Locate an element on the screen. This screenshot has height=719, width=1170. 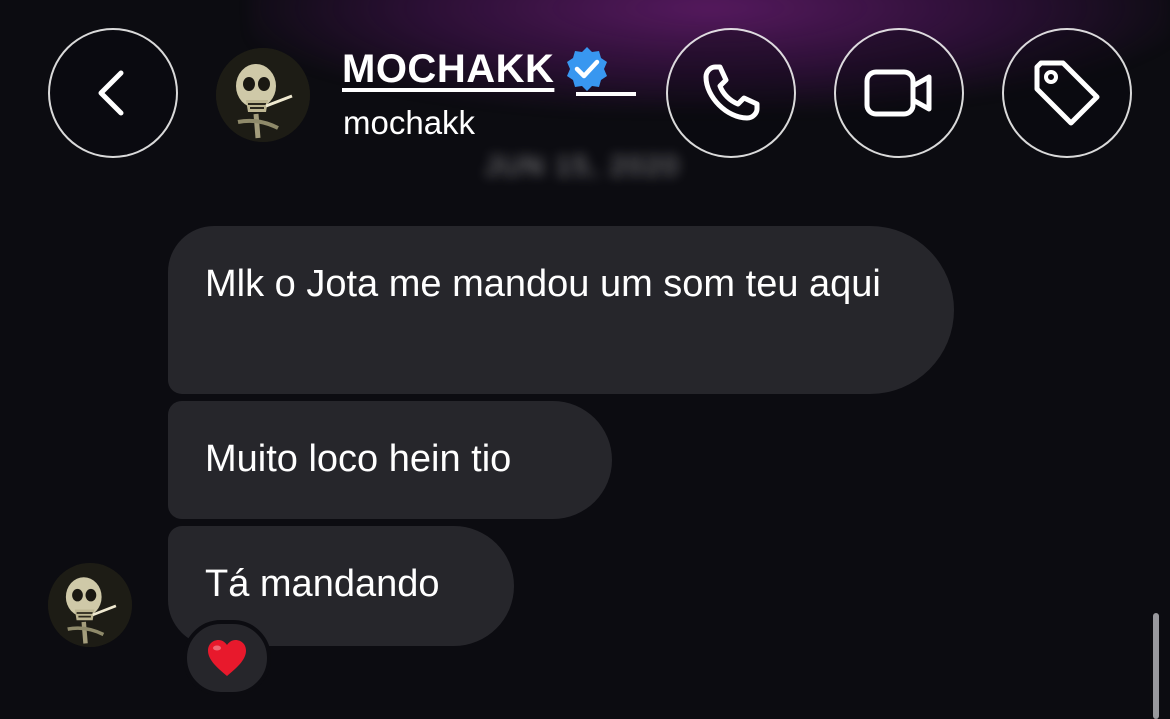
voice-call-button is located at coordinates (731, 93).